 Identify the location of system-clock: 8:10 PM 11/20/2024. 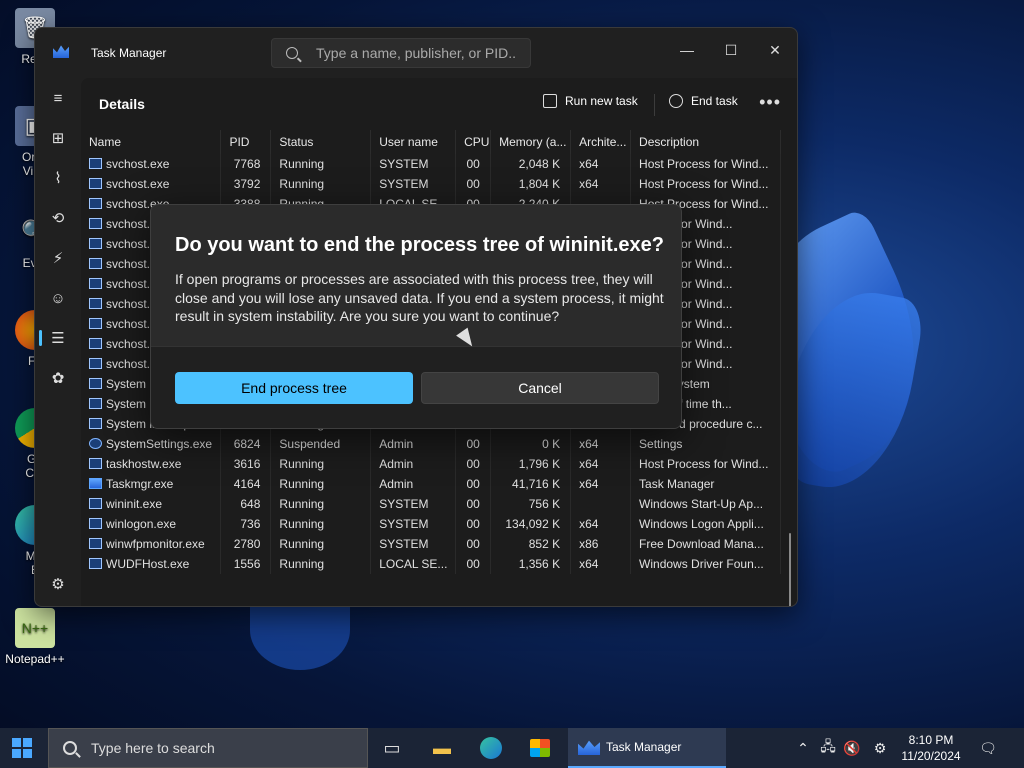
(931, 748).